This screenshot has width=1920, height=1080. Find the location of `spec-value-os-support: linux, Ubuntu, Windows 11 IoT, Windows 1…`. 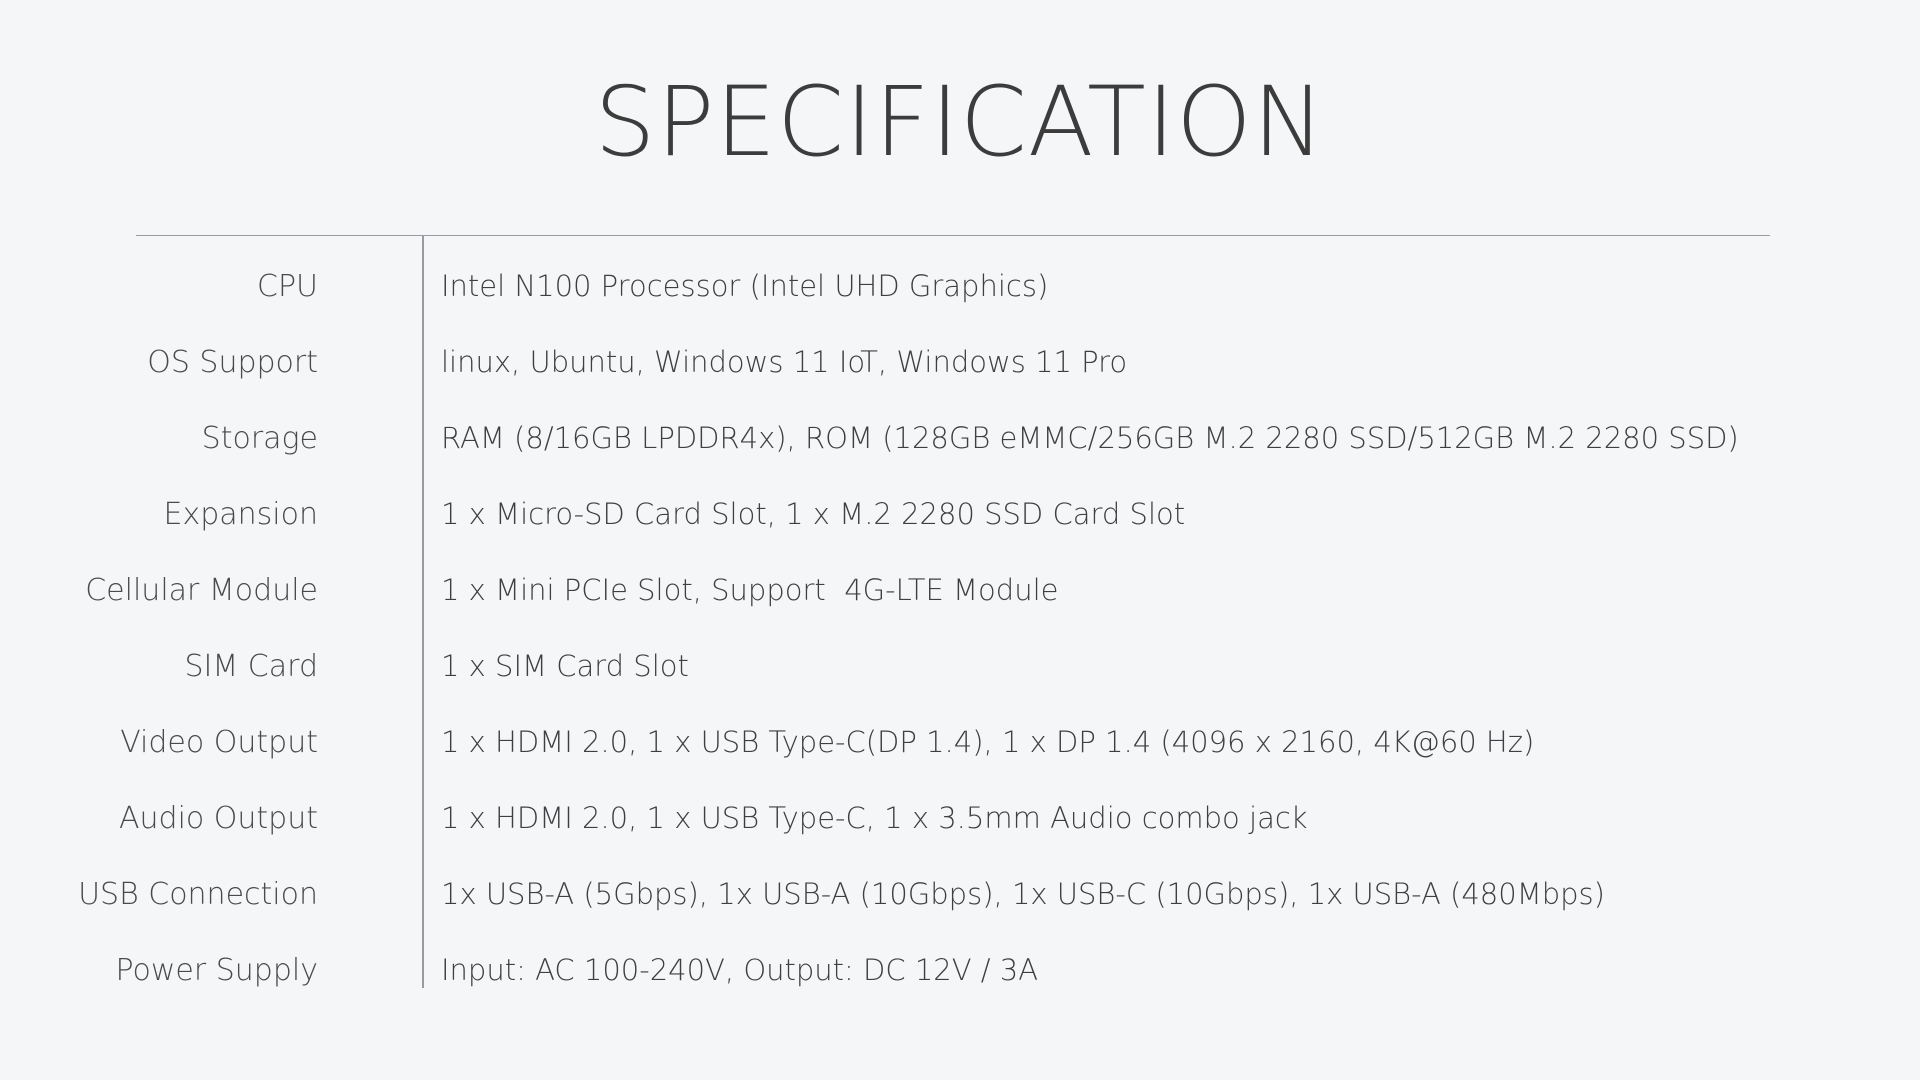

spec-value-os-support: linux, Ubuntu, Windows 11 IoT, Windows 1… is located at coordinates (784, 362).